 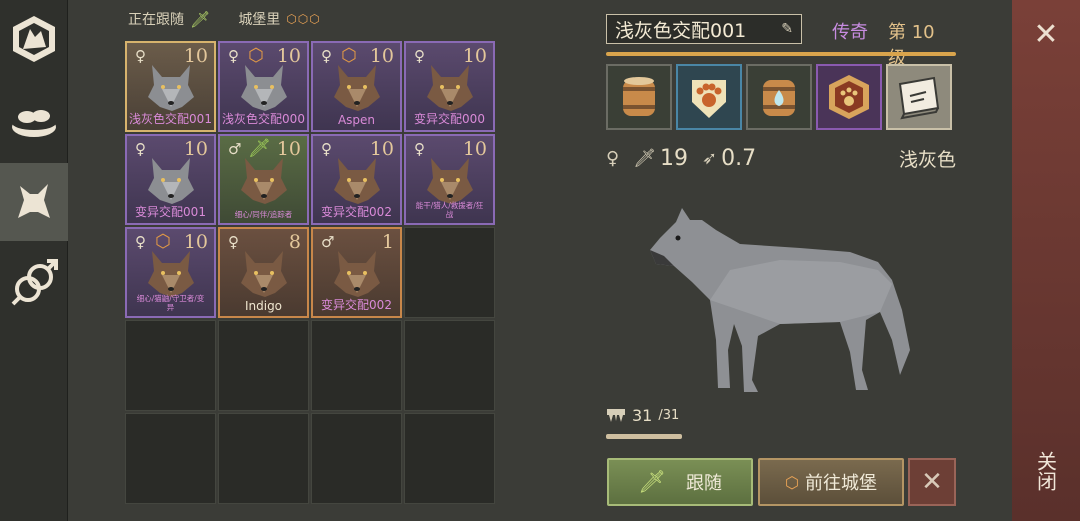 What do you see at coordinates (170, 119) in the screenshot?
I see `wolf-name-label: 浅灰色交配001` at bounding box center [170, 119].